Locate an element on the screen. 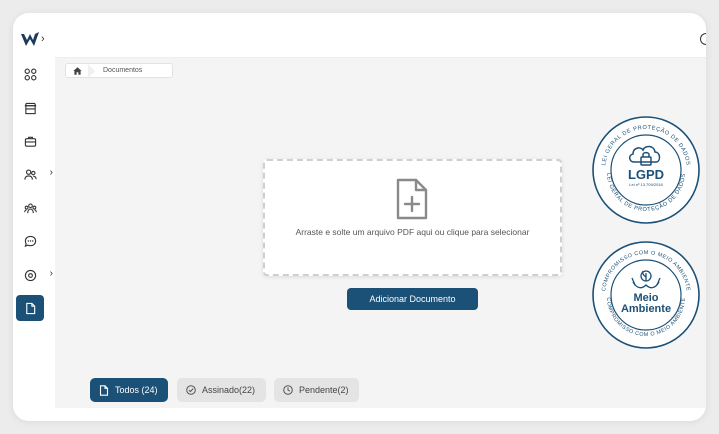  tab-pending: Pendente(2) is located at coordinates (316, 390).